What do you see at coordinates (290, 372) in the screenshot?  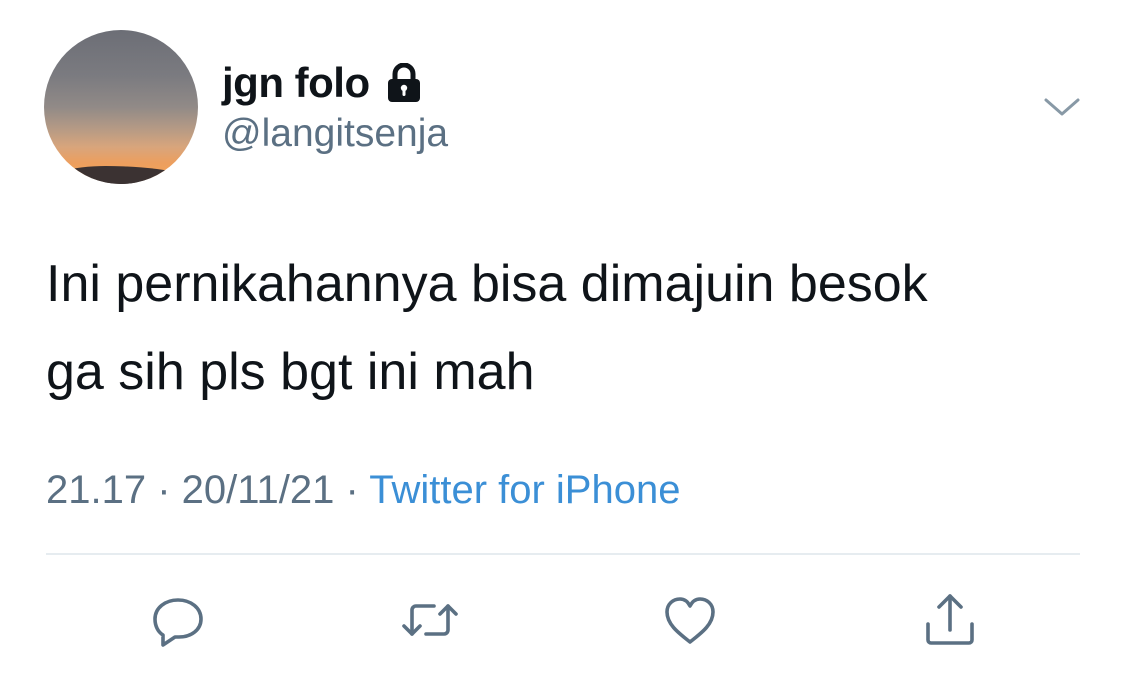 I see `tweet-text-line: ga sih pls bgt ini mah` at bounding box center [290, 372].